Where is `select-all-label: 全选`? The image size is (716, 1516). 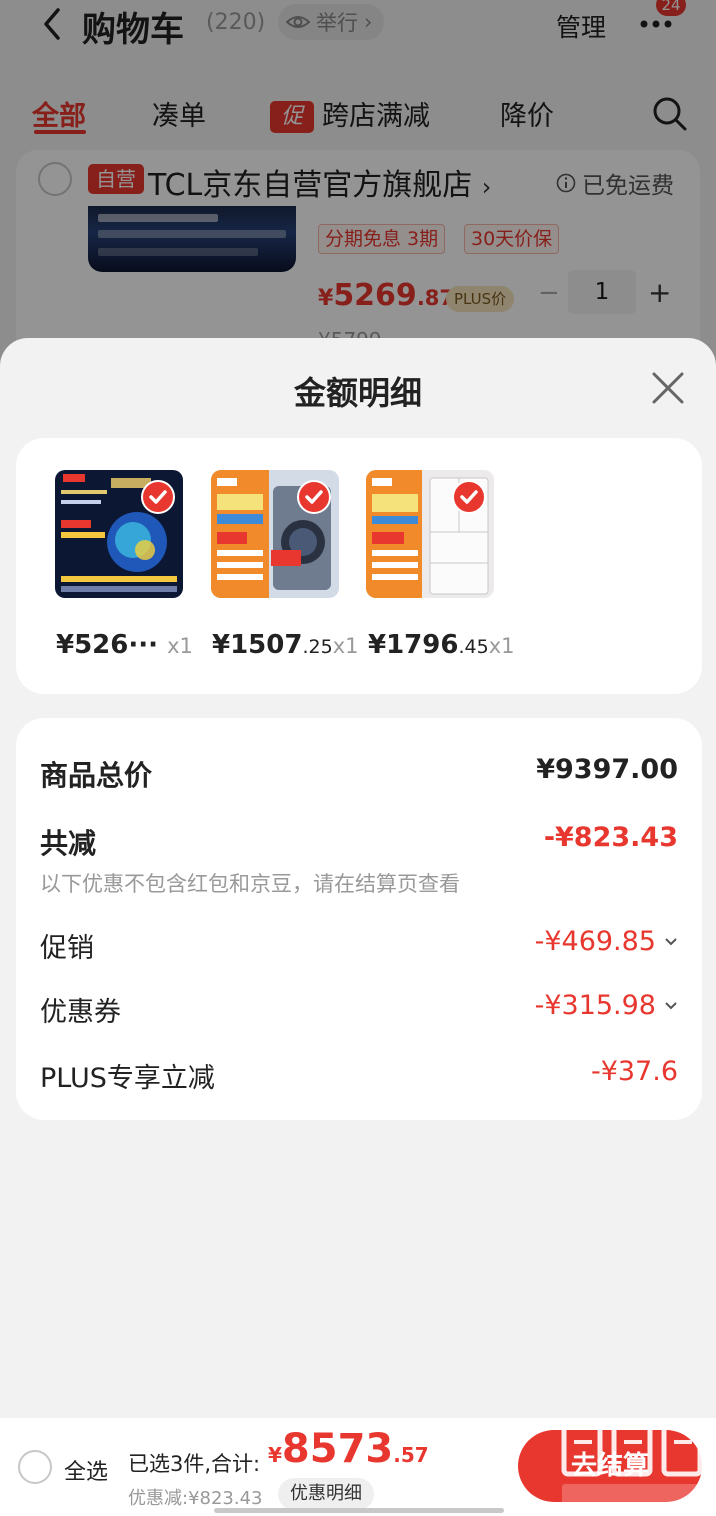
select-all-label: 全选 is located at coordinates (86, 1470).